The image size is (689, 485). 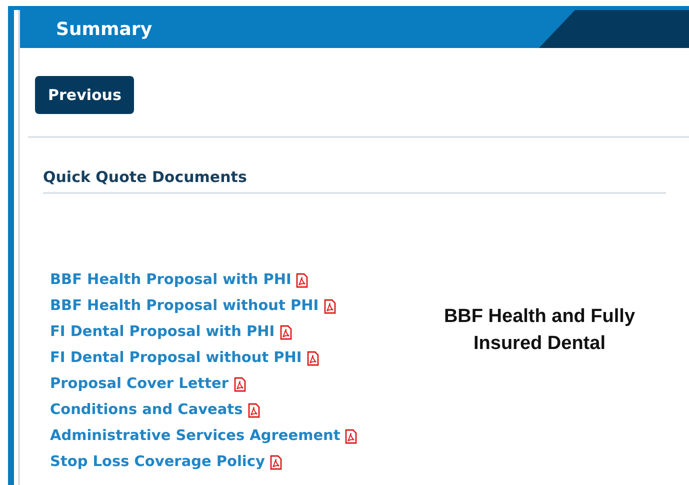 What do you see at coordinates (176, 358) in the screenshot?
I see `document-link: FI Dental Proposal without PHI` at bounding box center [176, 358].